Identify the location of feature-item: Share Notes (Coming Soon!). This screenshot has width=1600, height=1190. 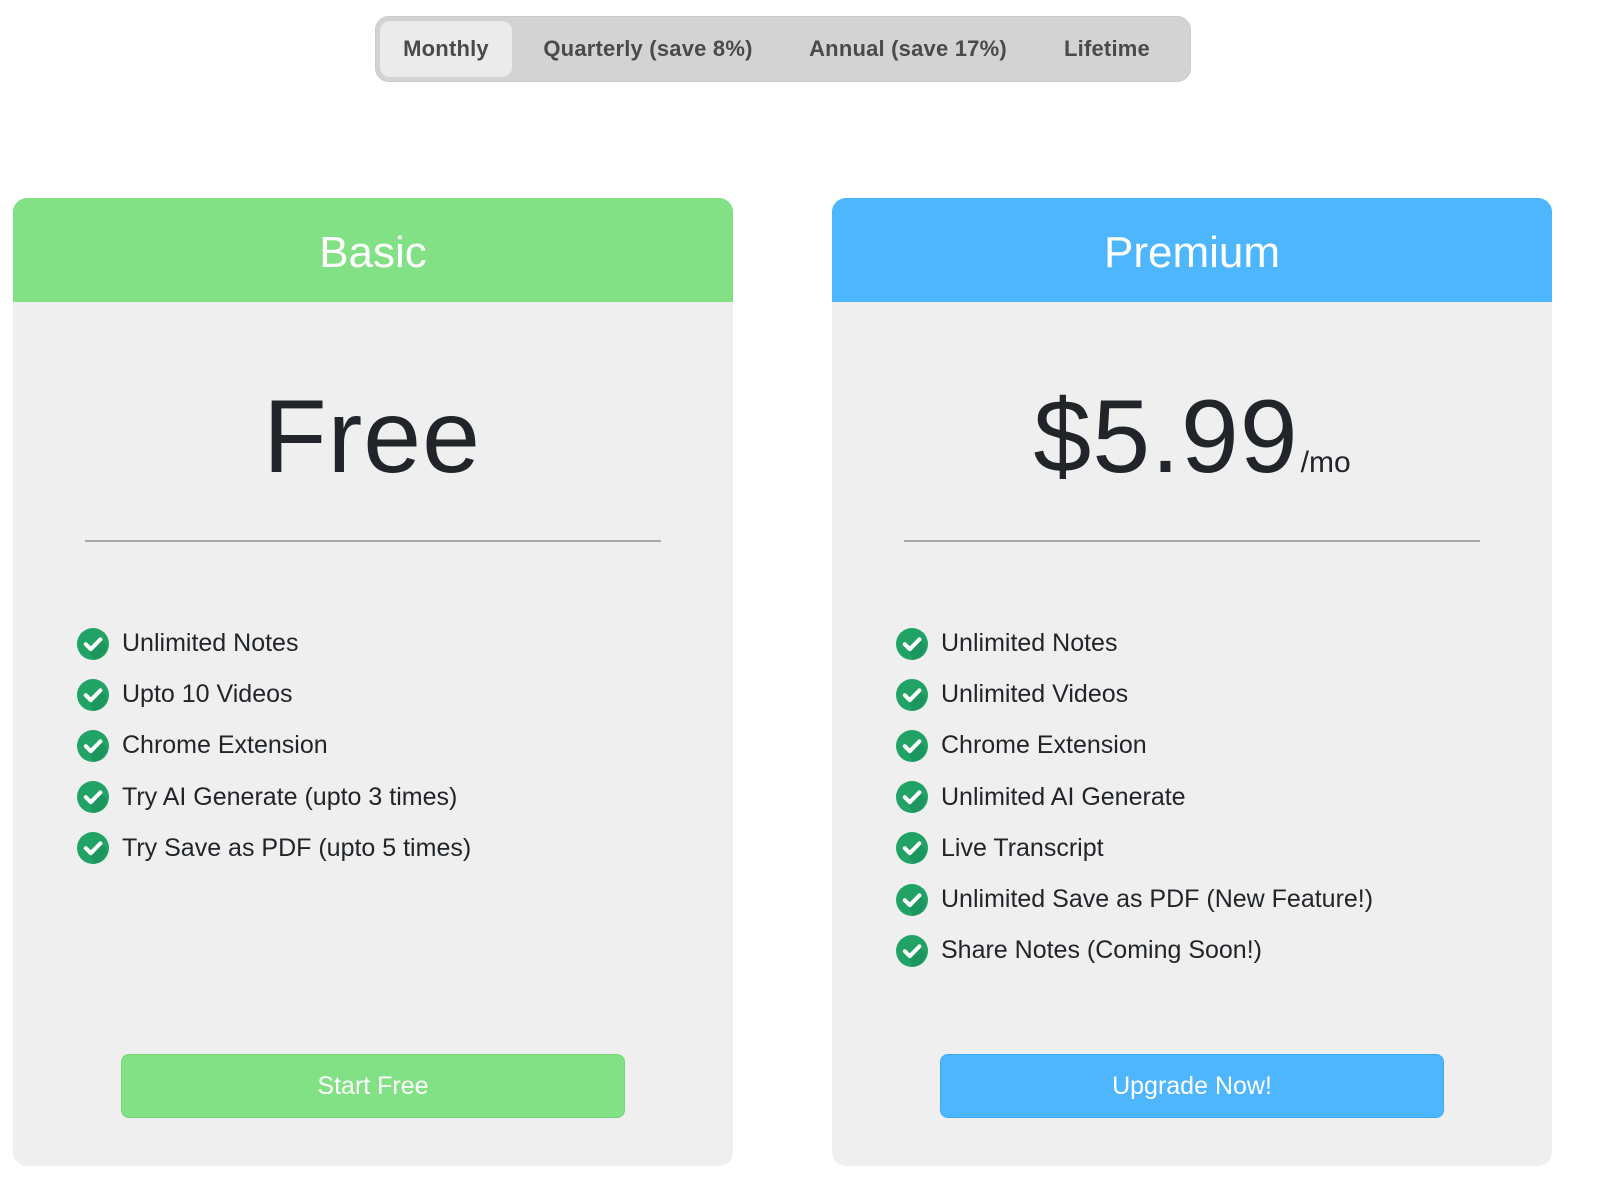
(1134, 950).